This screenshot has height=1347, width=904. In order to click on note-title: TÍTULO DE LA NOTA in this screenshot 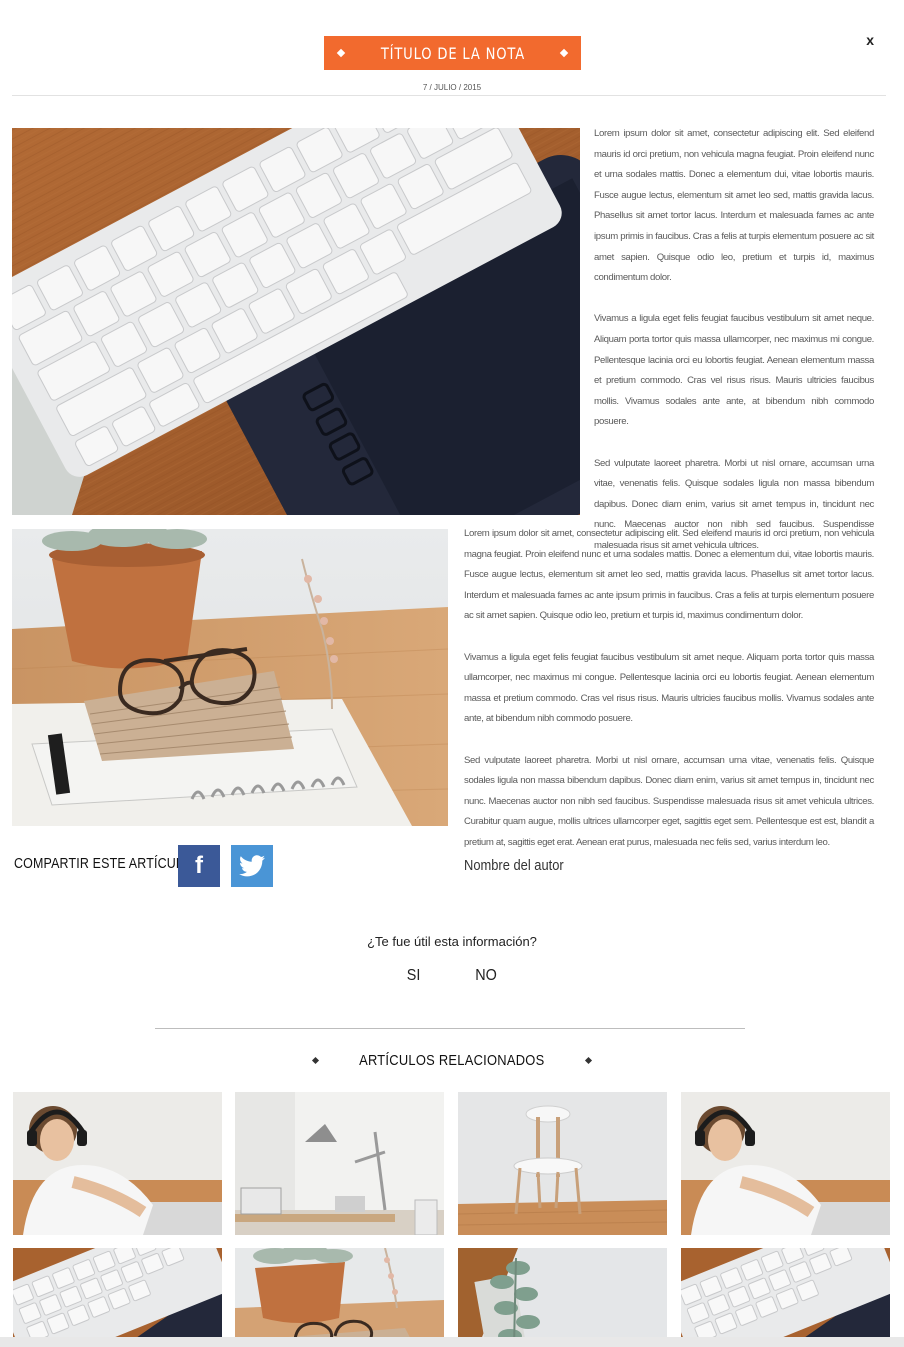, I will do `click(452, 53)`.